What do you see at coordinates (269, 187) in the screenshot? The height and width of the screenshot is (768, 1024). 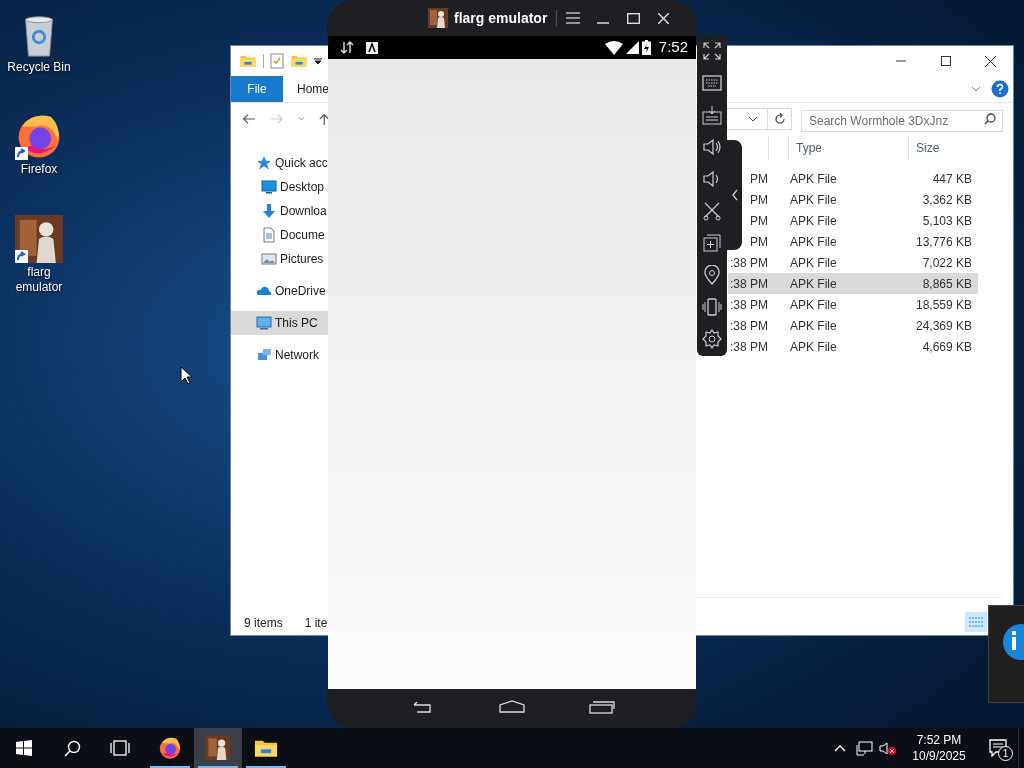 I see `desktop-icon` at bounding box center [269, 187].